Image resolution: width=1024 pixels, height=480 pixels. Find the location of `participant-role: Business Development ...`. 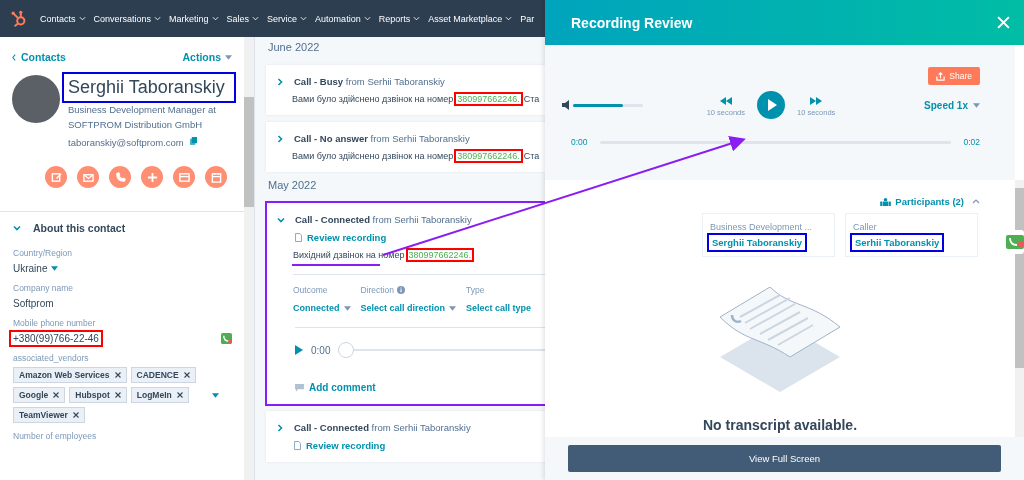

participant-role: Business Development ... is located at coordinates (762, 227).